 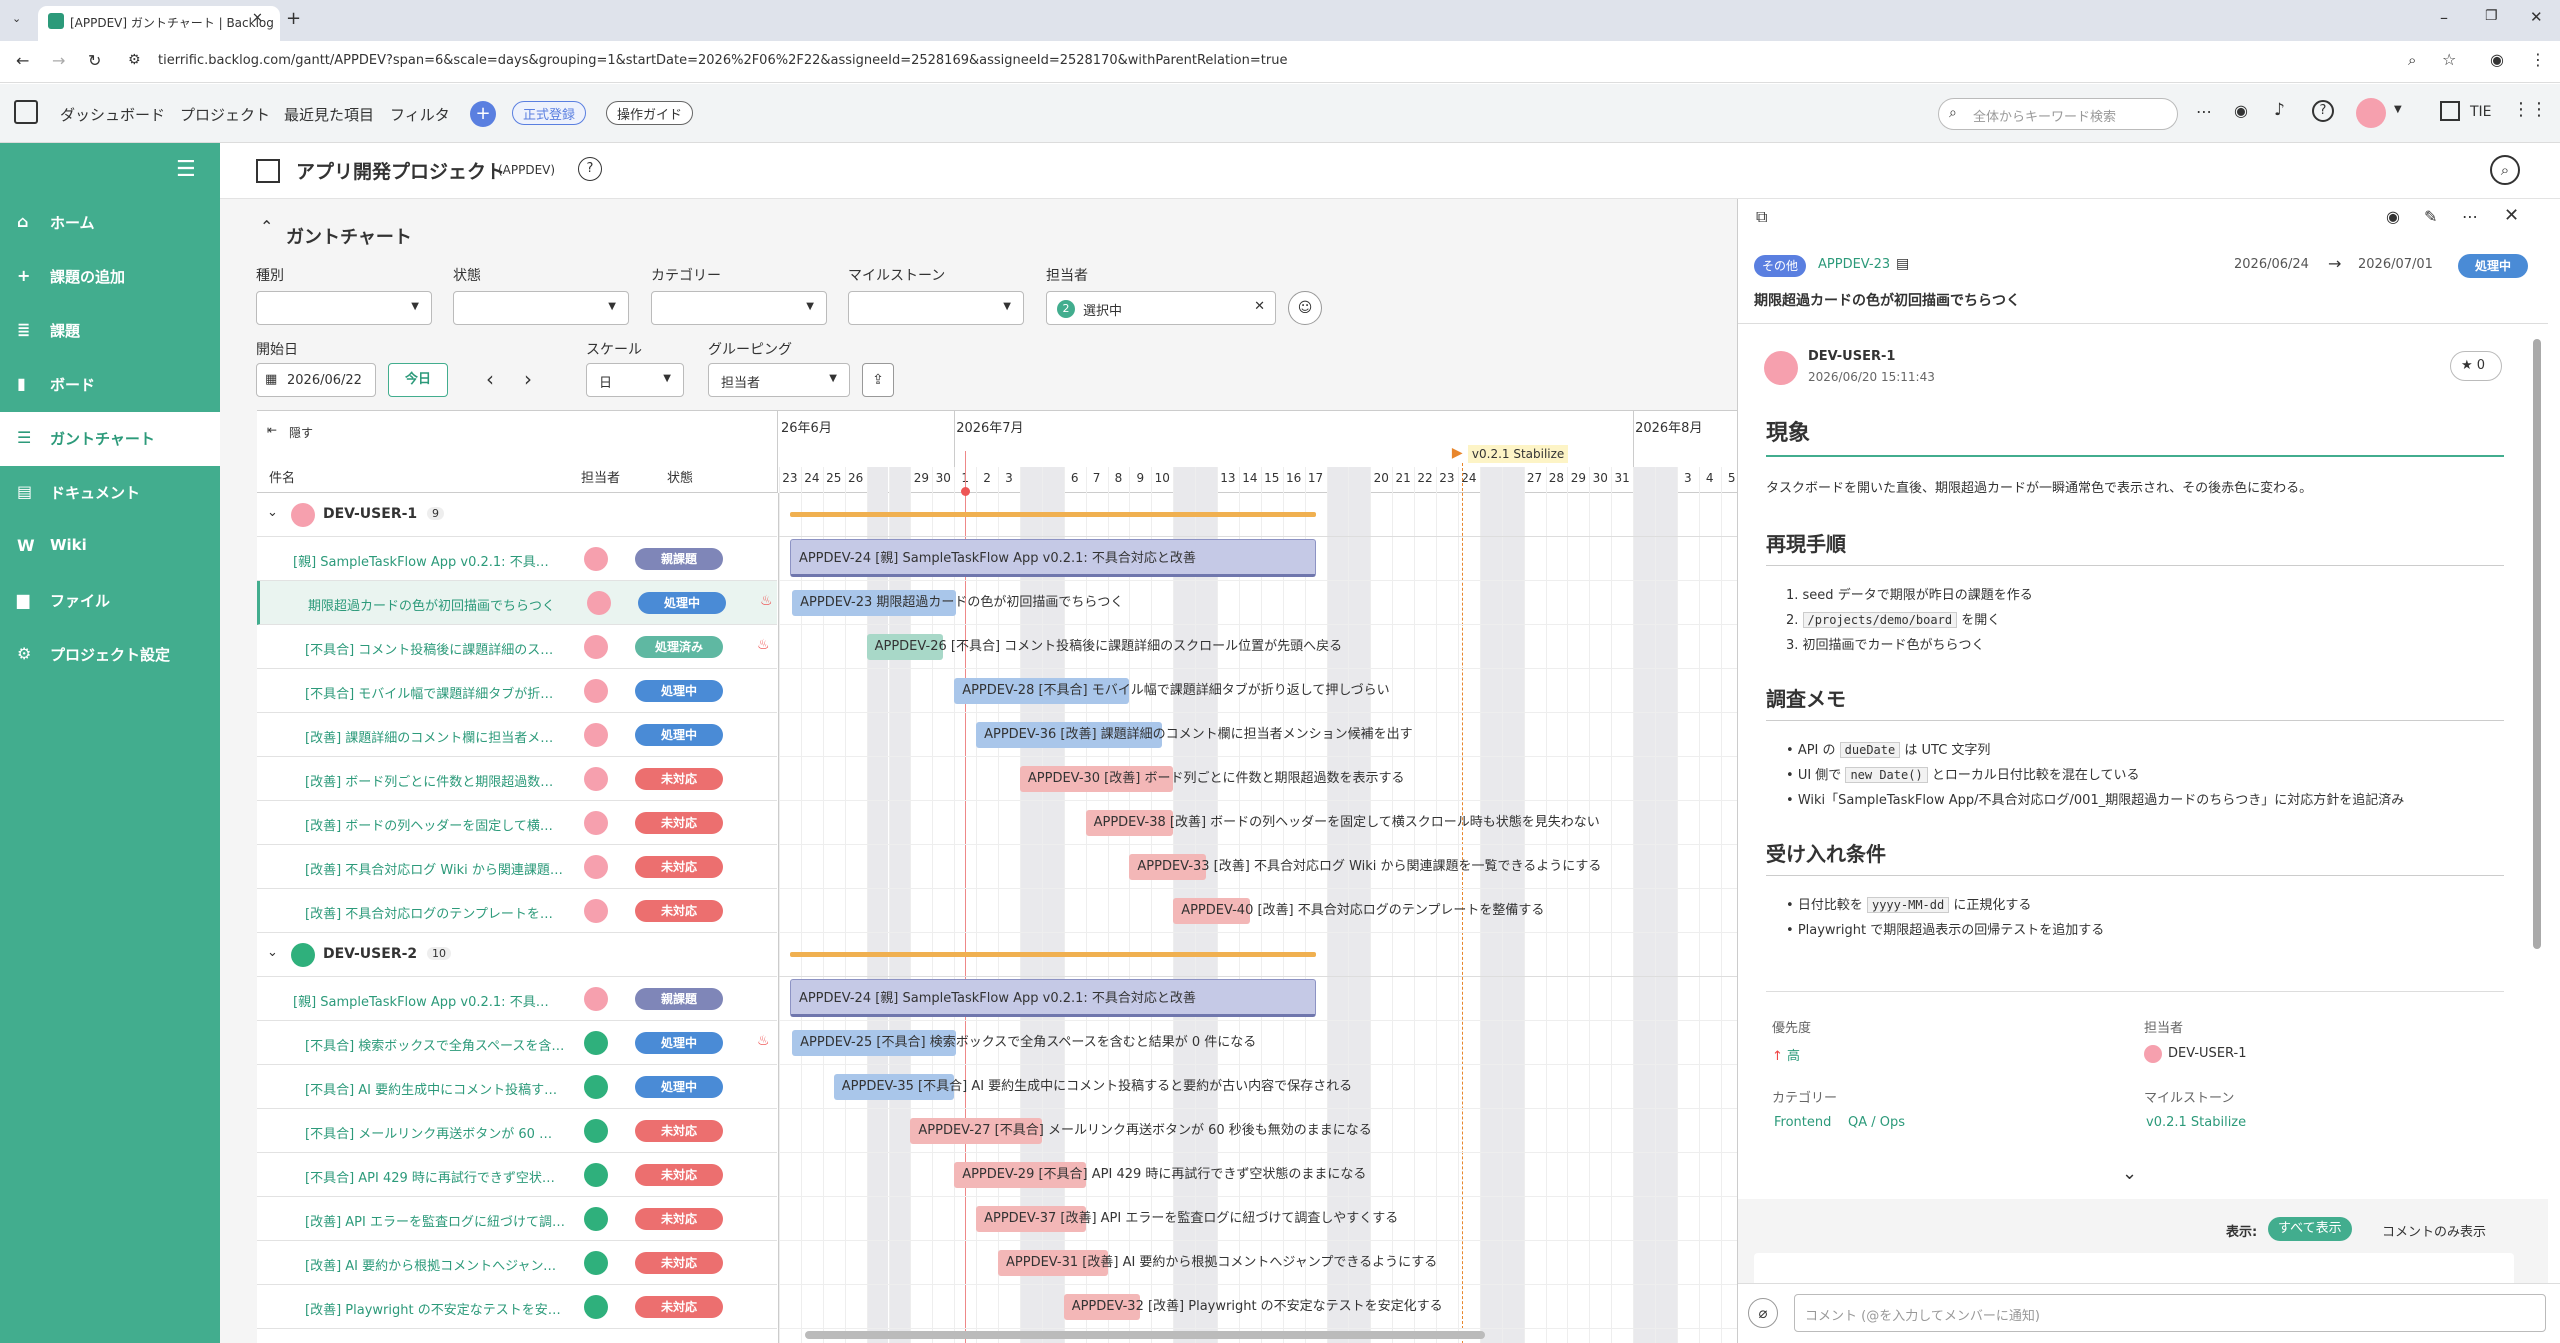 What do you see at coordinates (225, 114) in the screenshot?
I see `nav-project: プロジェクト` at bounding box center [225, 114].